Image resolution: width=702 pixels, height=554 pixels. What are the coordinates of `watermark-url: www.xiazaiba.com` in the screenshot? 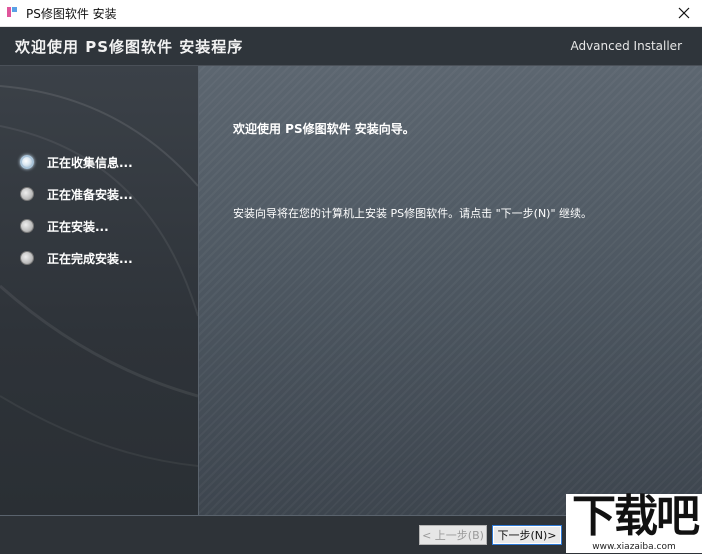 It's located at (634, 547).